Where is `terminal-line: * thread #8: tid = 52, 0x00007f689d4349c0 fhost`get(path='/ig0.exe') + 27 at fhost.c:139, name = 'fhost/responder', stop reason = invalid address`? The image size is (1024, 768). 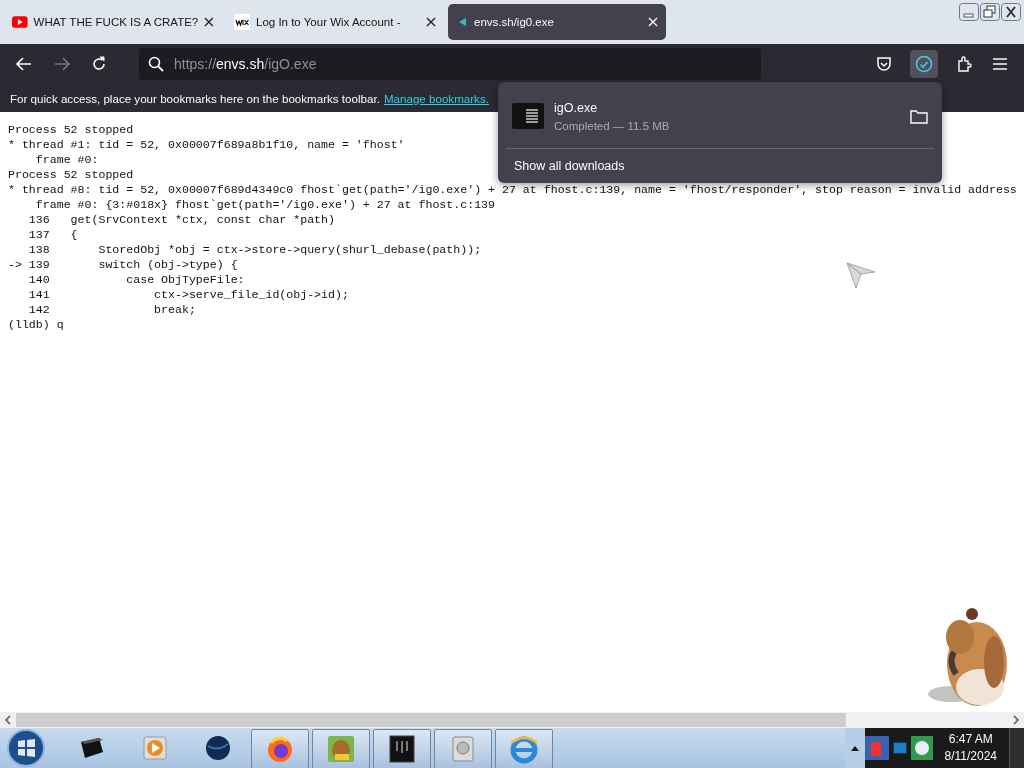
terminal-line: * thread #8: tid = 52, 0x00007f689d4349c0 fhost`get(path='/ig0.exe') + 27 at fhost.c:139, name = 'fhost/responder', stop reason = invalid address is located at coordinates (512, 189).